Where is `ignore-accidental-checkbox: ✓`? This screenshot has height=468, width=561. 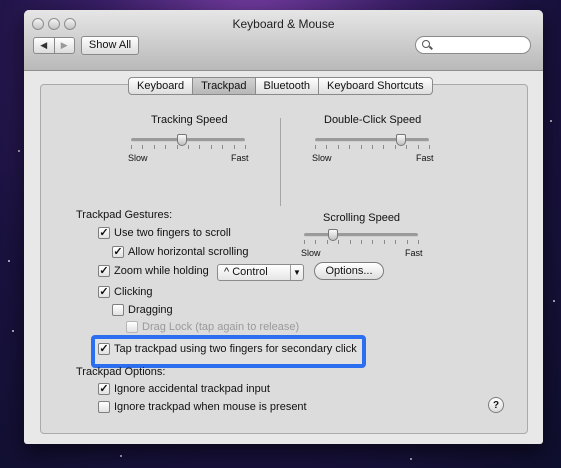
ignore-accidental-checkbox: ✓ is located at coordinates (104, 389).